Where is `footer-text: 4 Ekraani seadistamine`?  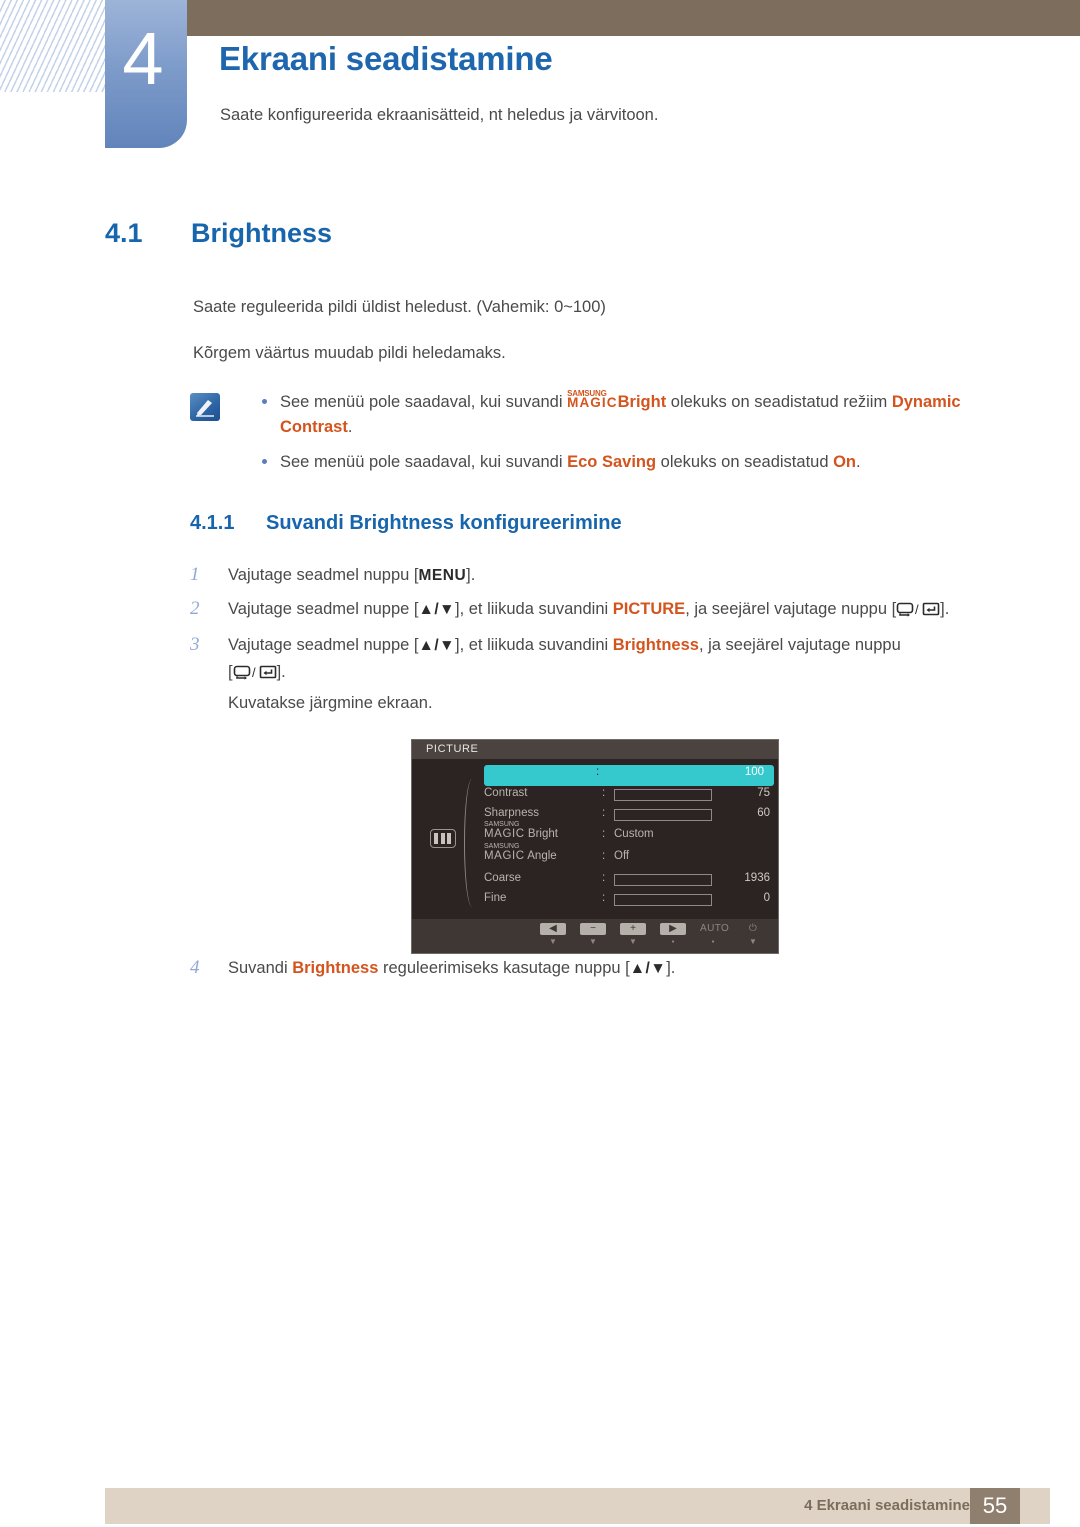
footer-text: 4 Ekraani seadistamine is located at coordinates (887, 1505).